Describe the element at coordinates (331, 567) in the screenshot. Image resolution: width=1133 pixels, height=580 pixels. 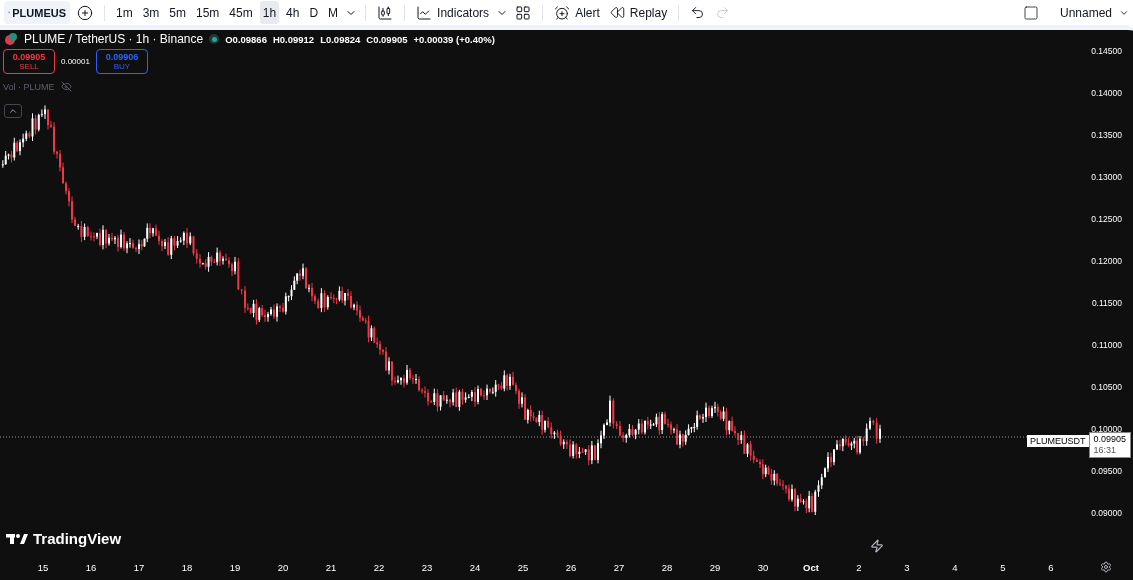
I see `date-axis-label: 21` at that location.